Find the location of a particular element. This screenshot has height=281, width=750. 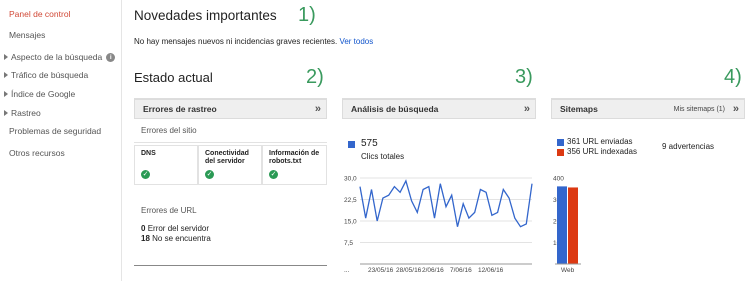

dns-status: DNS ✓ is located at coordinates (166, 165).